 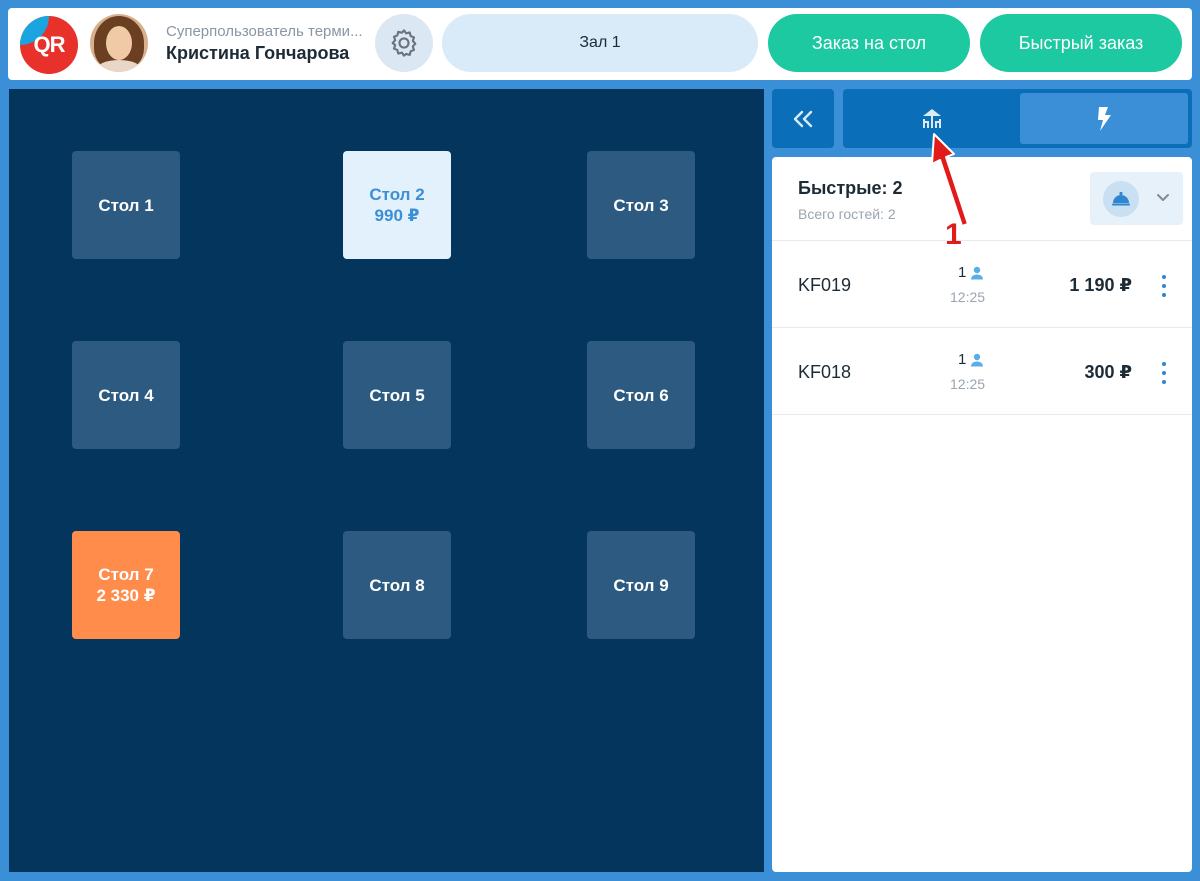 What do you see at coordinates (119, 43) in the screenshot?
I see `avatar` at bounding box center [119, 43].